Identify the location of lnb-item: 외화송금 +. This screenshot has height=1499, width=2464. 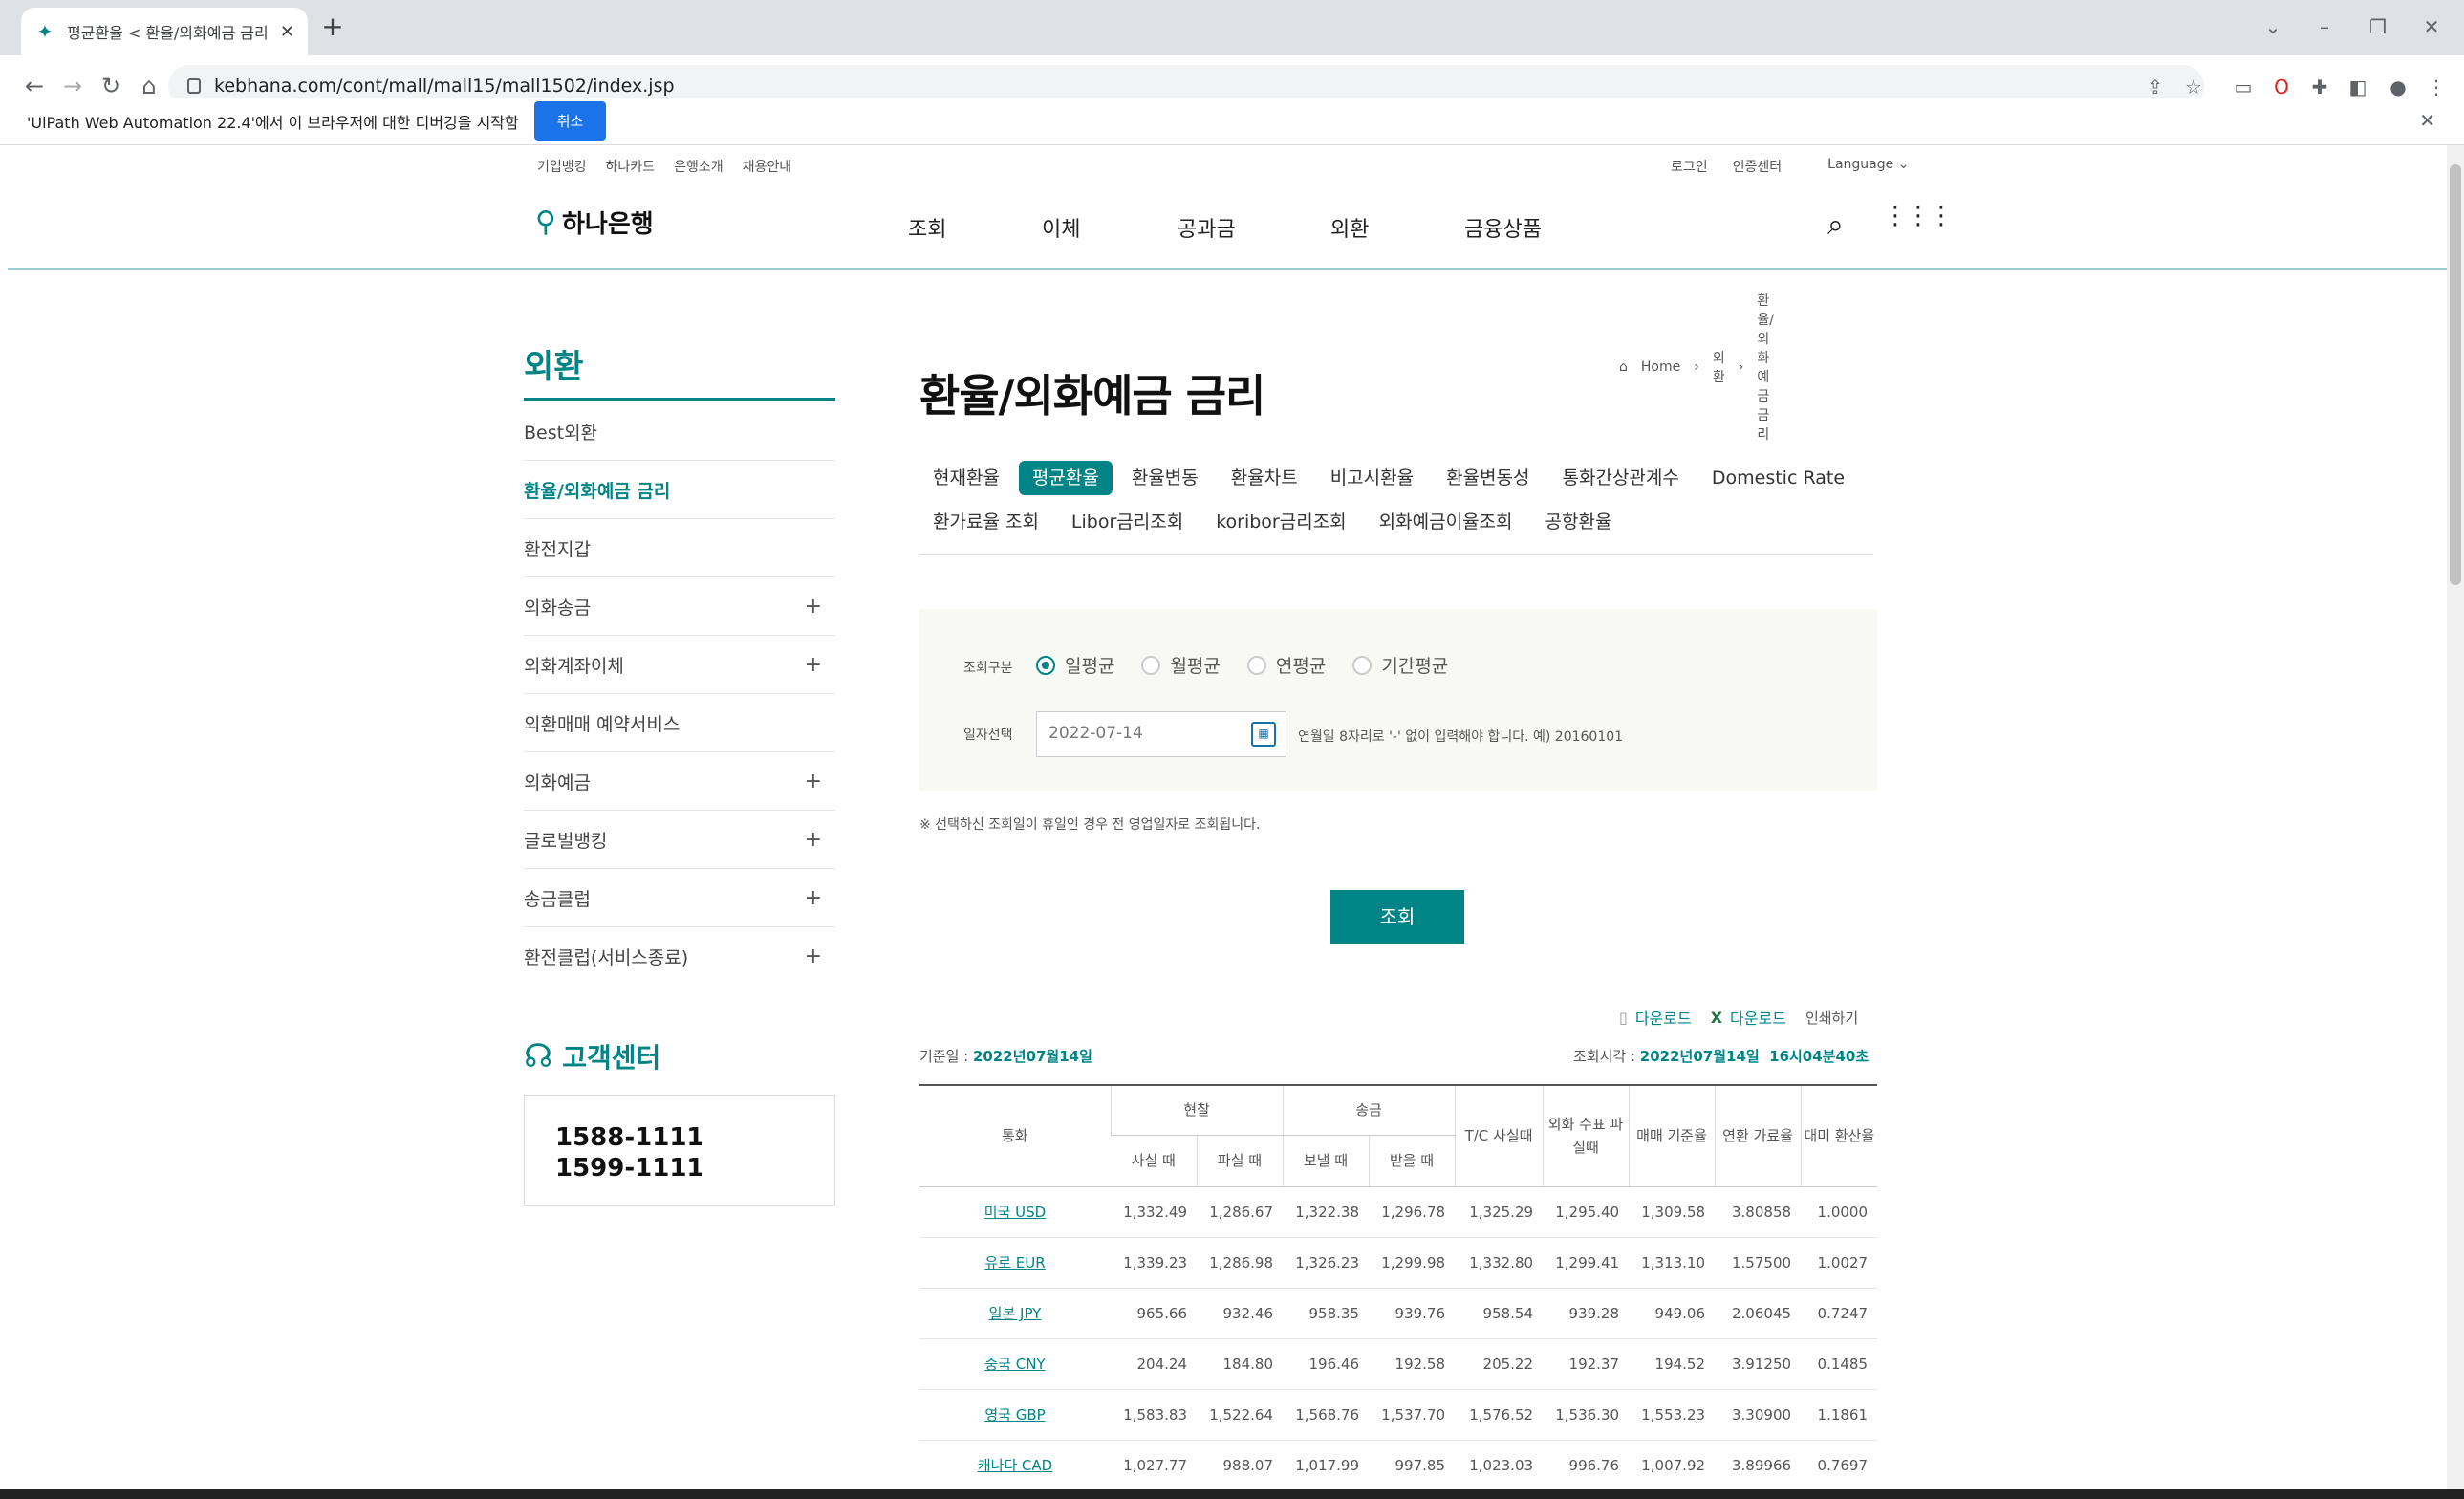
(680, 606).